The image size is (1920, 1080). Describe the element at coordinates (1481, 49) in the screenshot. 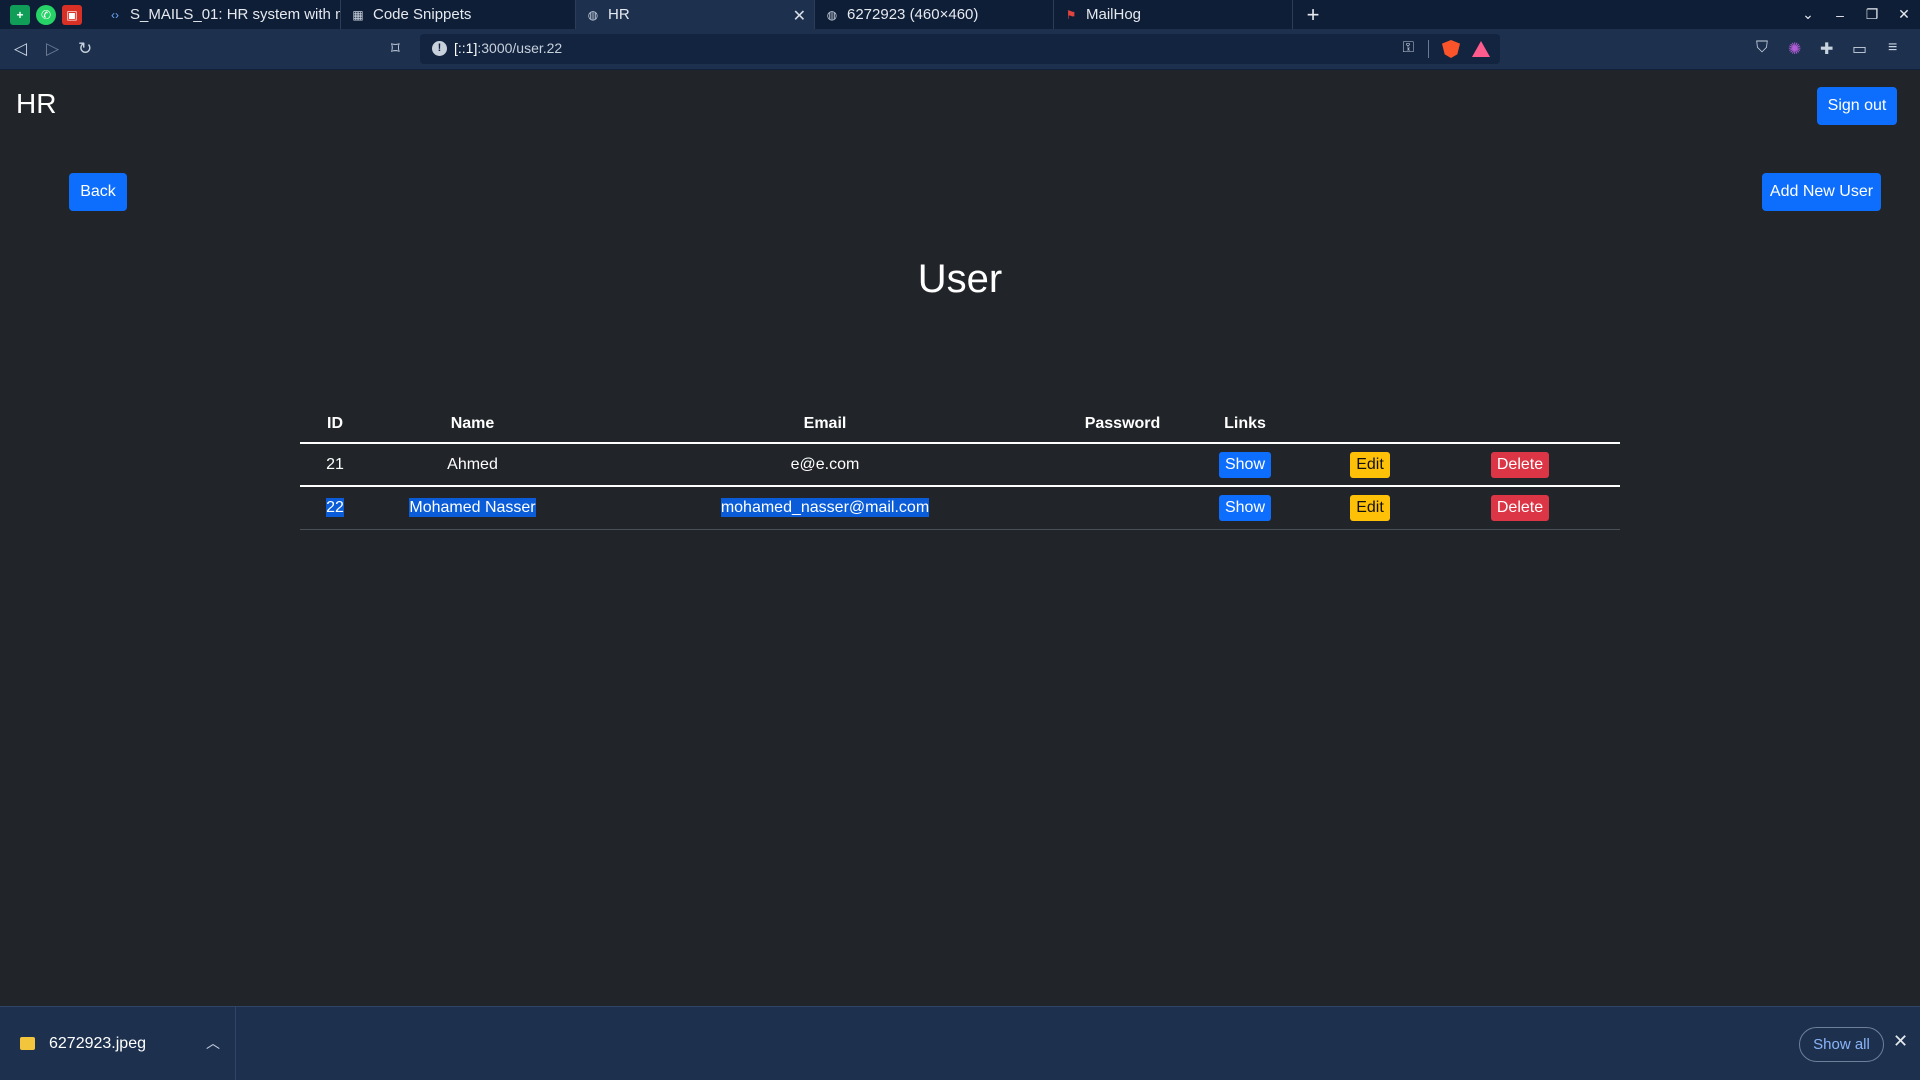

I see `brave-rewards-icon` at that location.